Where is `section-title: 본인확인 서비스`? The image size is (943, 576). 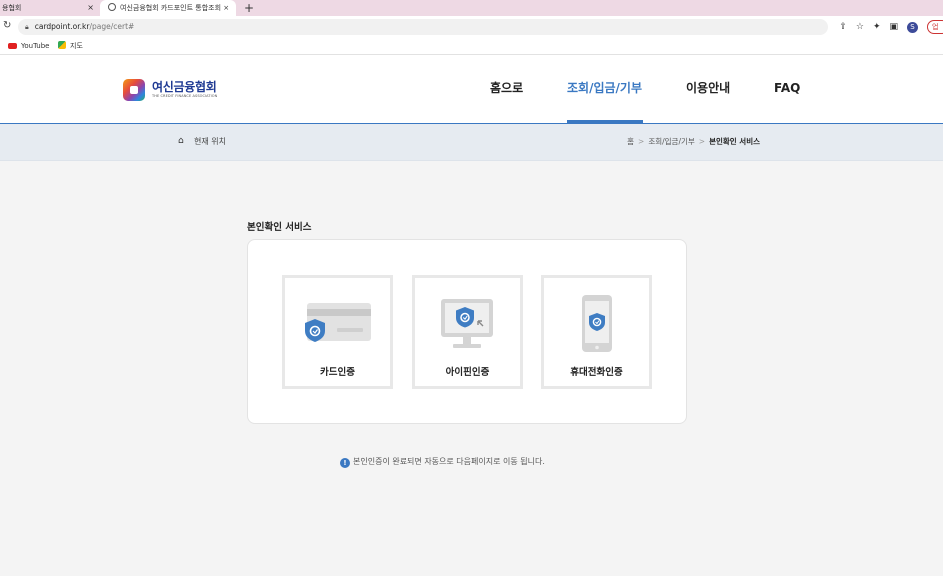
section-title: 본인확인 서비스 is located at coordinates (279, 227).